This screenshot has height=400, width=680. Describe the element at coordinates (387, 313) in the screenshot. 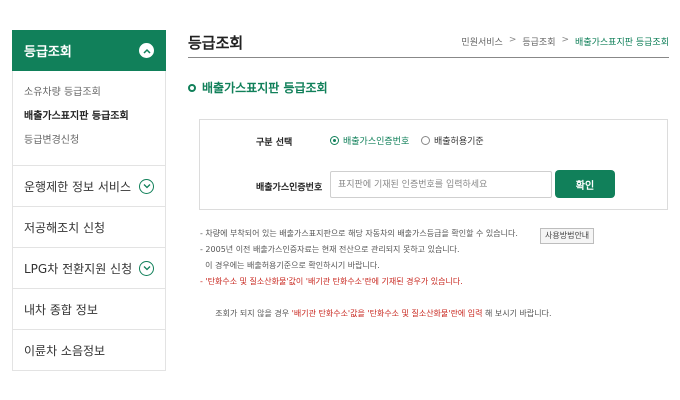

I see `note-text-warning: '배기관 탄화수소'값을 '탄화수소 및 질소산화물'란에 입력` at that location.